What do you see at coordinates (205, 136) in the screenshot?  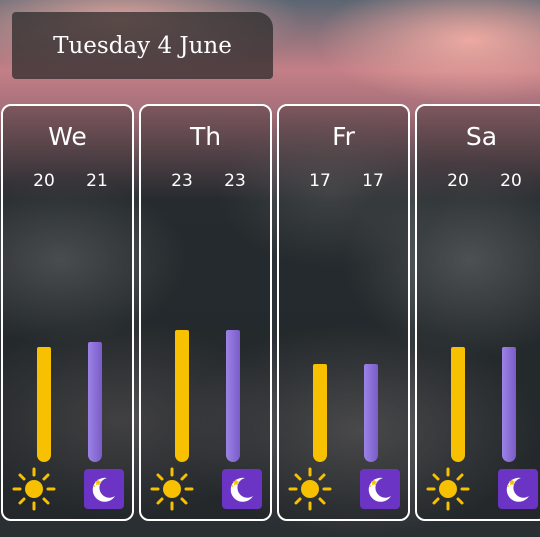 I see `day-label: Th` at bounding box center [205, 136].